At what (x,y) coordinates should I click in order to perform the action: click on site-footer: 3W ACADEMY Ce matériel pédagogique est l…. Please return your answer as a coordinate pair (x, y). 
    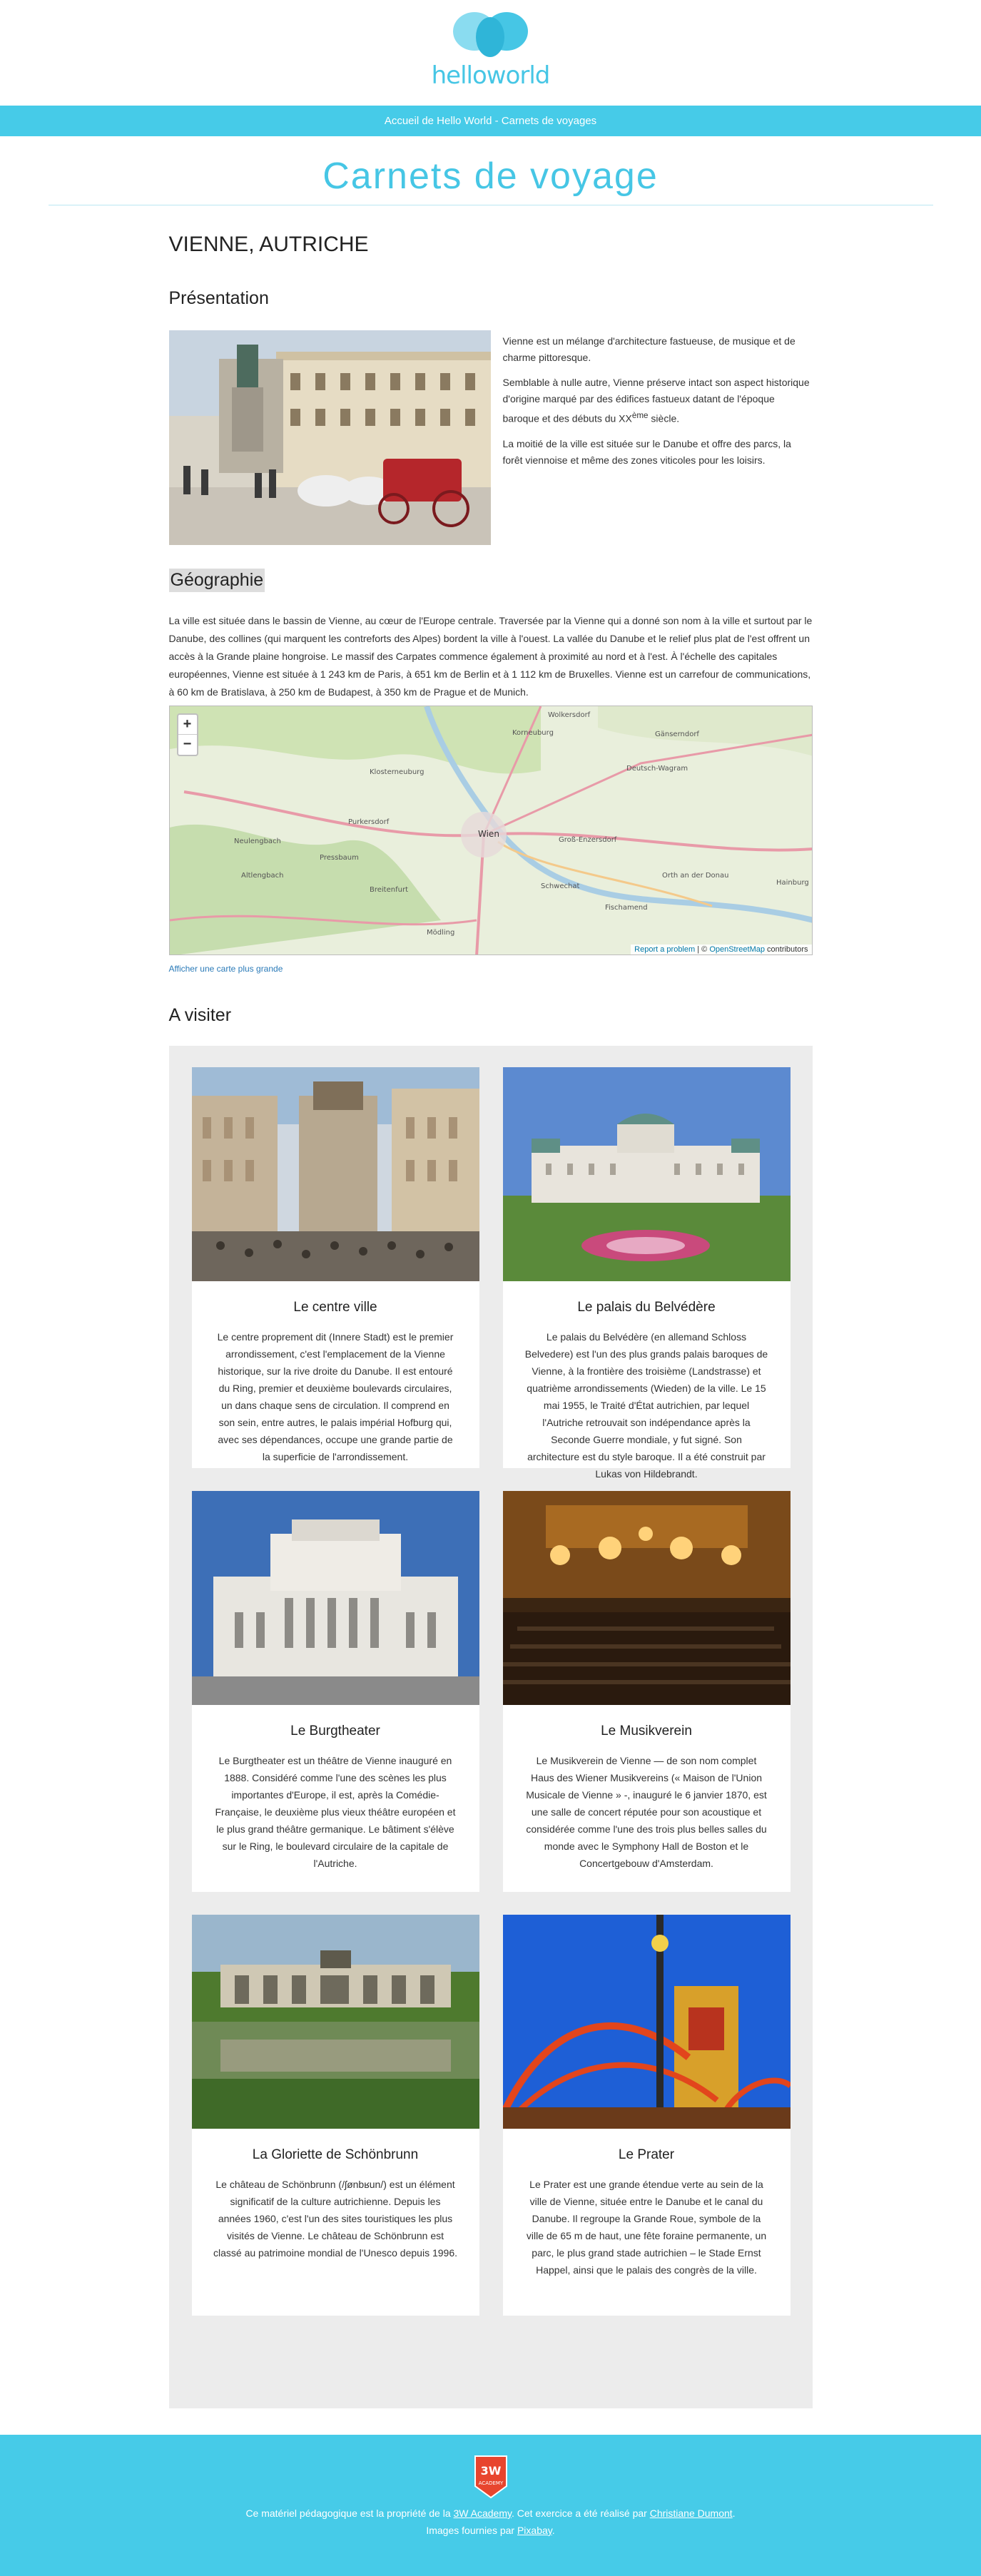
    Looking at the image, I should click on (490, 2505).